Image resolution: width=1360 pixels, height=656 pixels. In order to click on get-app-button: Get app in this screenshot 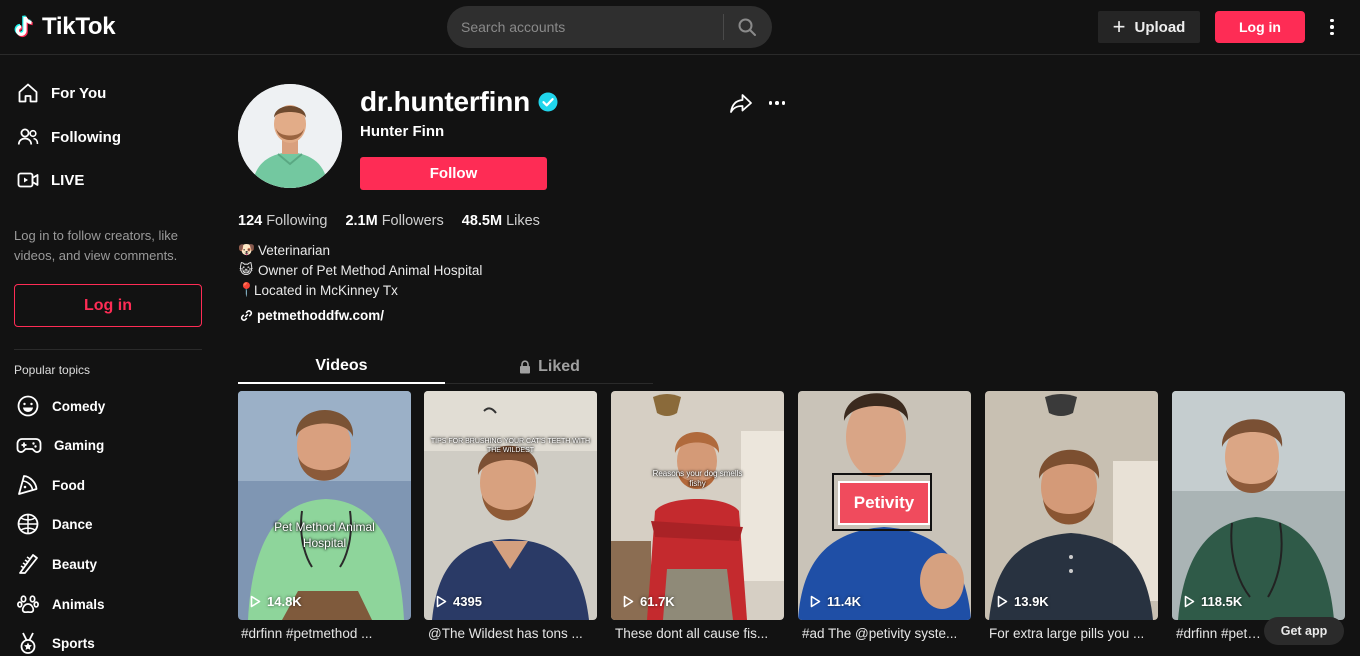, I will do `click(1304, 631)`.